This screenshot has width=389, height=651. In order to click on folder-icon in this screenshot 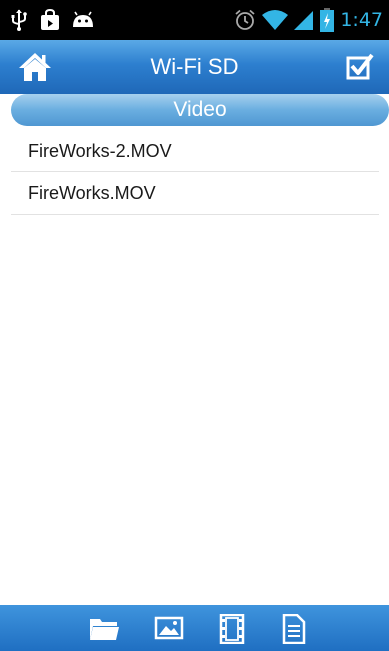, I will do `click(105, 628)`.